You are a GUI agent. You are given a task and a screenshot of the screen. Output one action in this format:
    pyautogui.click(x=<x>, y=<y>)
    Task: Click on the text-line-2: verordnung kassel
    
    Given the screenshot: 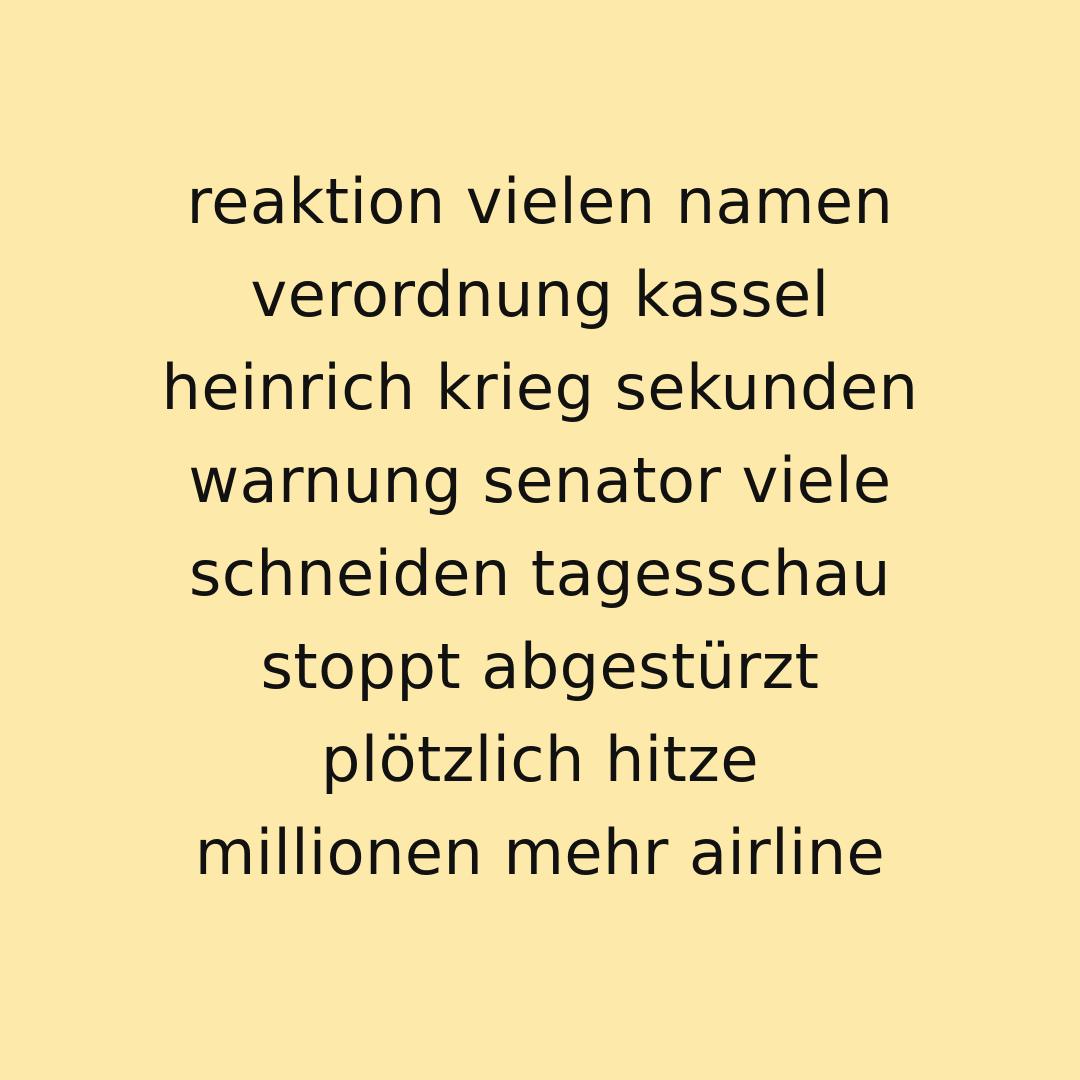 What is the action you would take?
    pyautogui.click(x=540, y=294)
    